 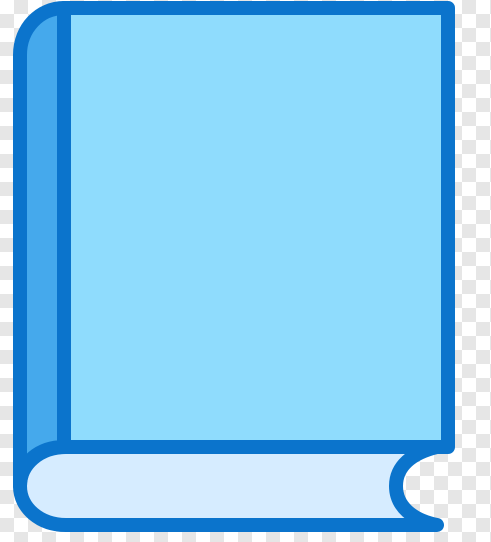 I want to click on book-pages, so click(x=228, y=486).